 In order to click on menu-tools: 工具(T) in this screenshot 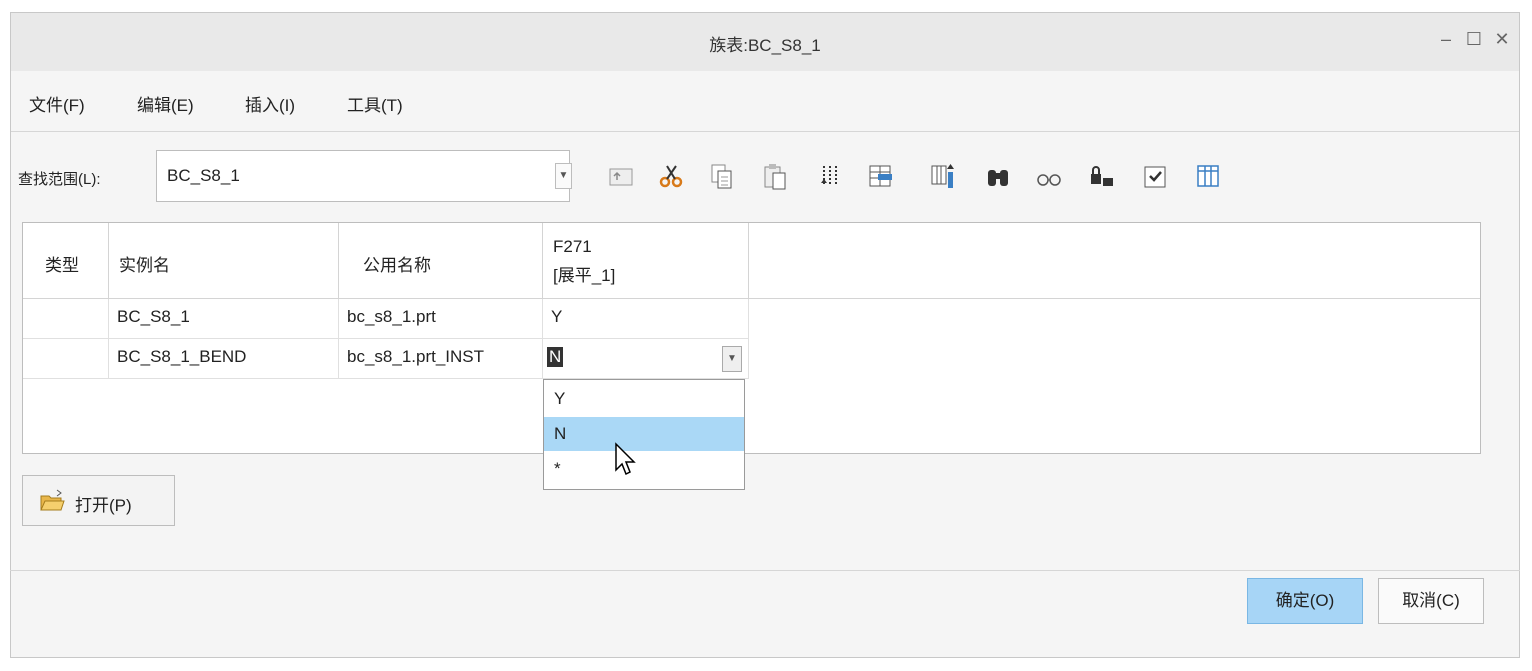, I will do `click(375, 103)`.